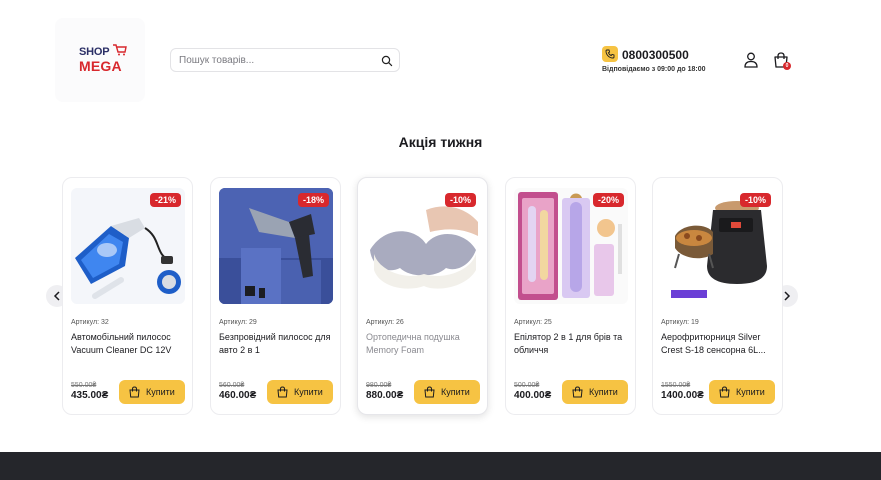  What do you see at coordinates (313, 200) in the screenshot?
I see `discount-badge: -18%` at bounding box center [313, 200].